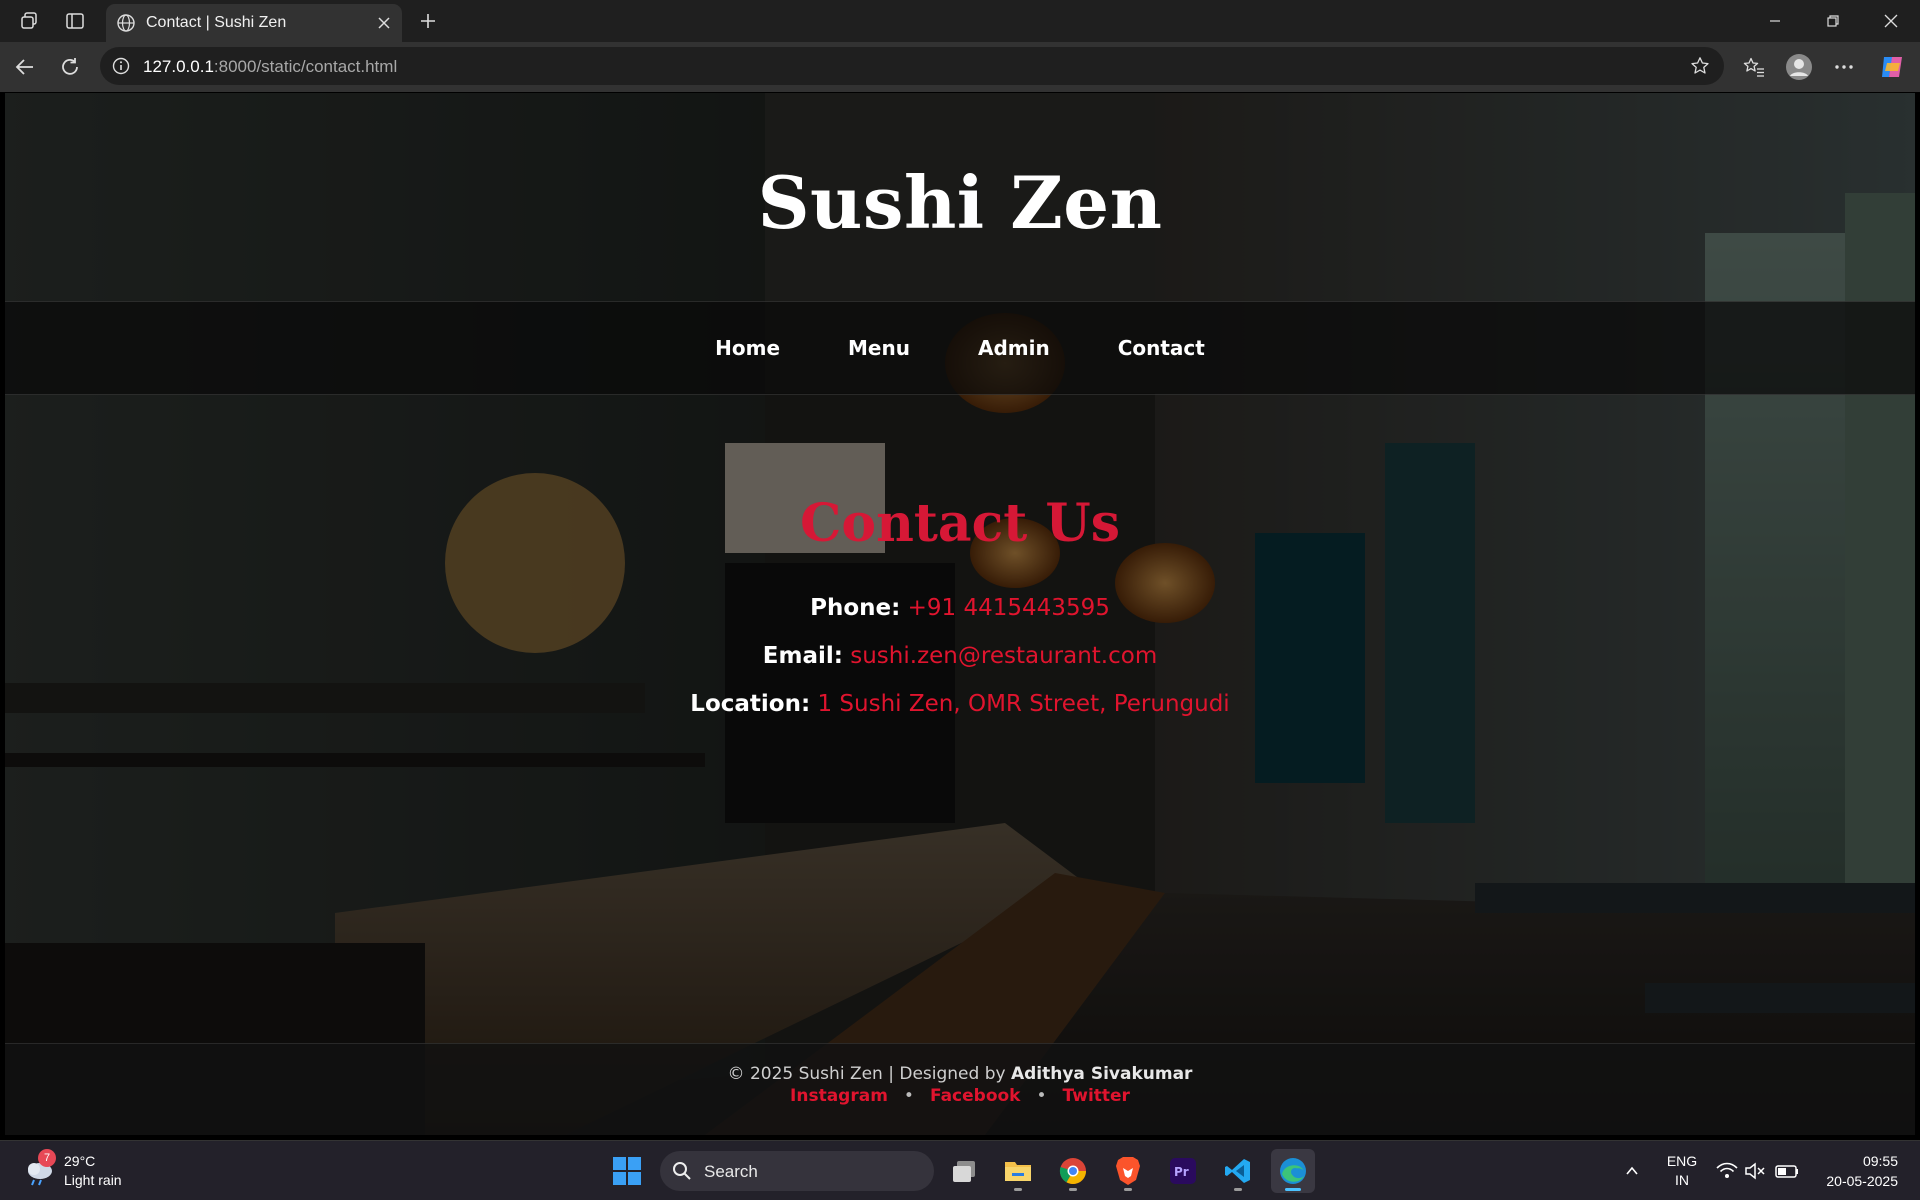 The width and height of the screenshot is (1920, 1200). Describe the element at coordinates (879, 348) in the screenshot. I see `nav-link-menu: Menu` at that location.